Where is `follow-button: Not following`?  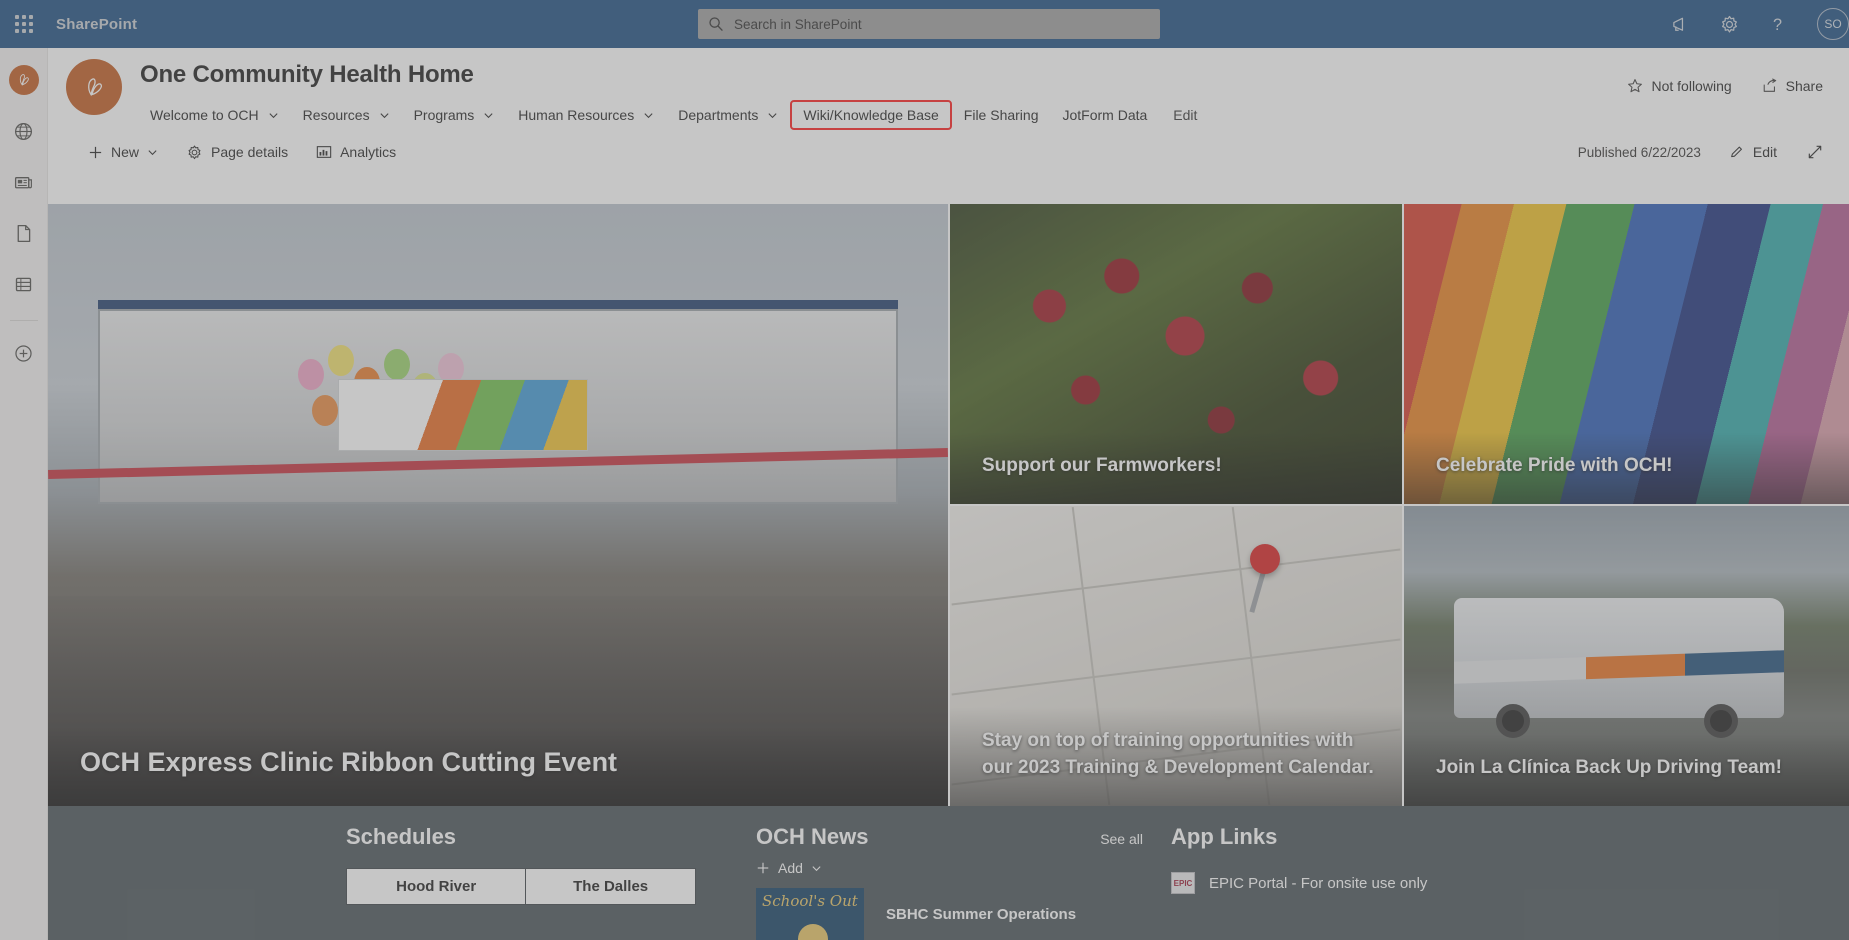
follow-button: Not following is located at coordinates (1679, 86).